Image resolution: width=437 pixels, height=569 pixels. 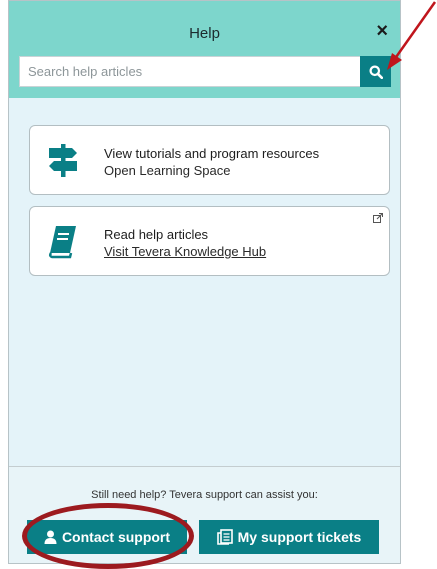 What do you see at coordinates (204, 33) in the screenshot?
I see `panel-title: Help` at bounding box center [204, 33].